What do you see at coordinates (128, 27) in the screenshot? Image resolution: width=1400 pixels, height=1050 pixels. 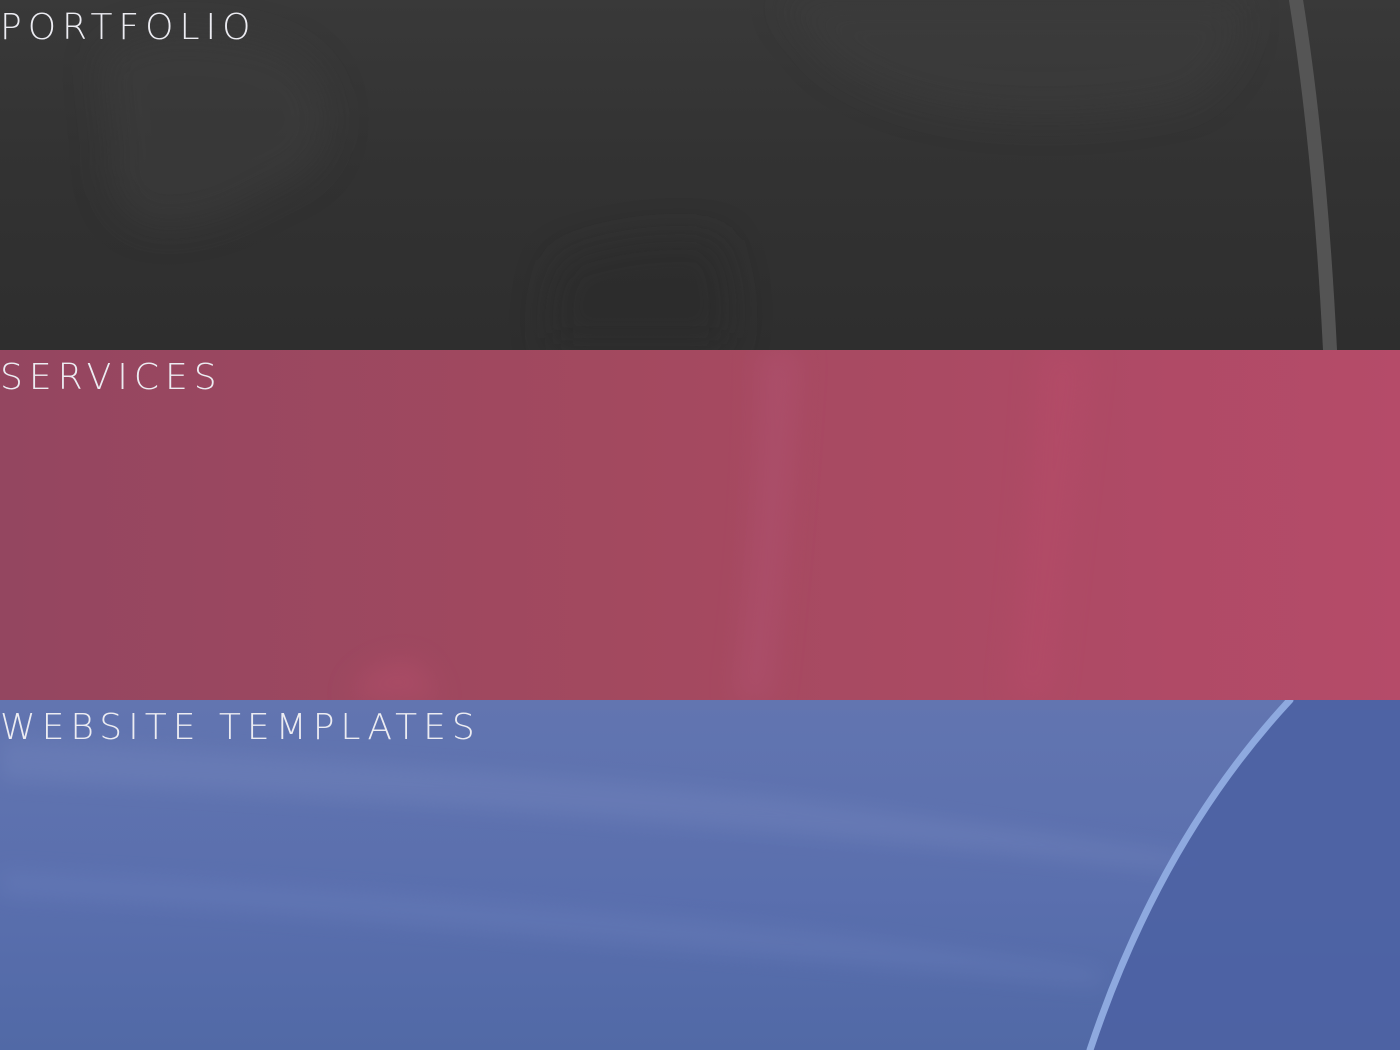 I see `portfolio-label: PORTFOLIO` at bounding box center [128, 27].